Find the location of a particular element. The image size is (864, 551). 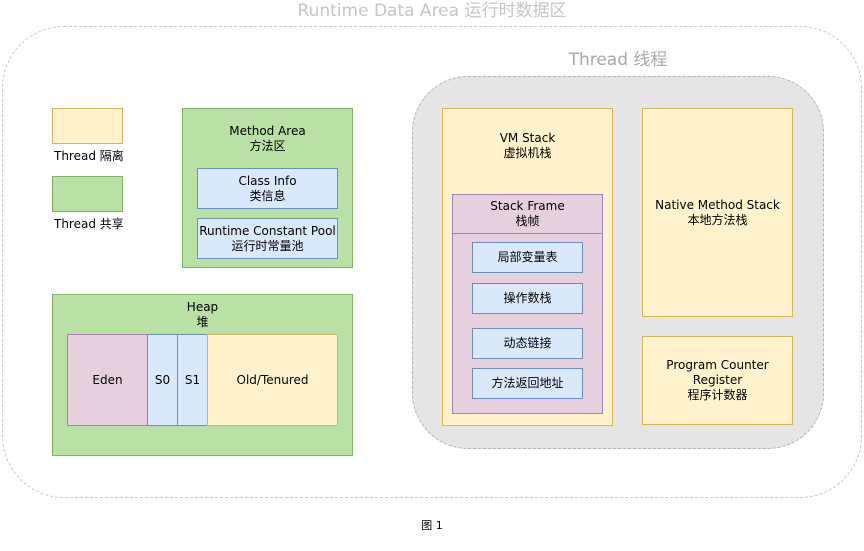

heap-s1: S1 is located at coordinates (192, 380).